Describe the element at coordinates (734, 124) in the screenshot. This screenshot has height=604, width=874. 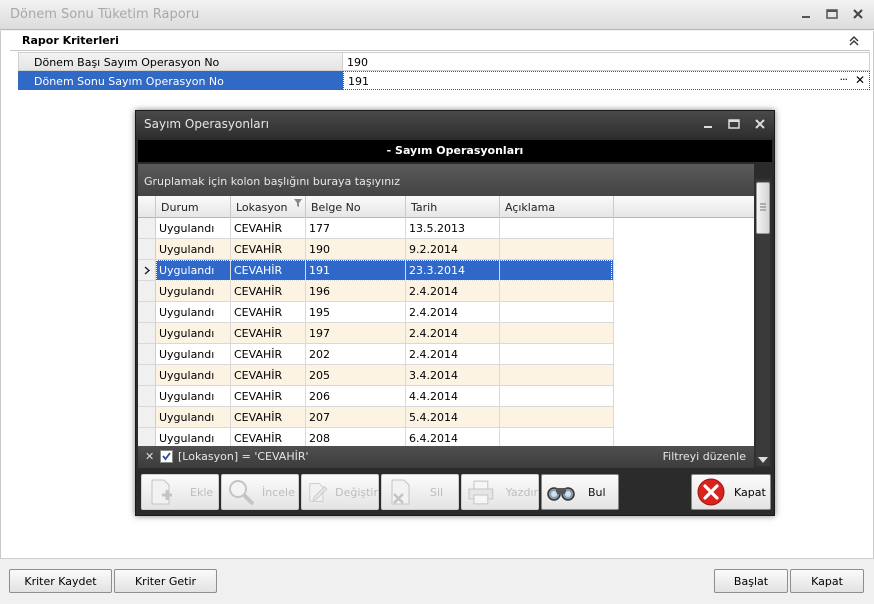
I see `dialog-maximize-icon` at that location.